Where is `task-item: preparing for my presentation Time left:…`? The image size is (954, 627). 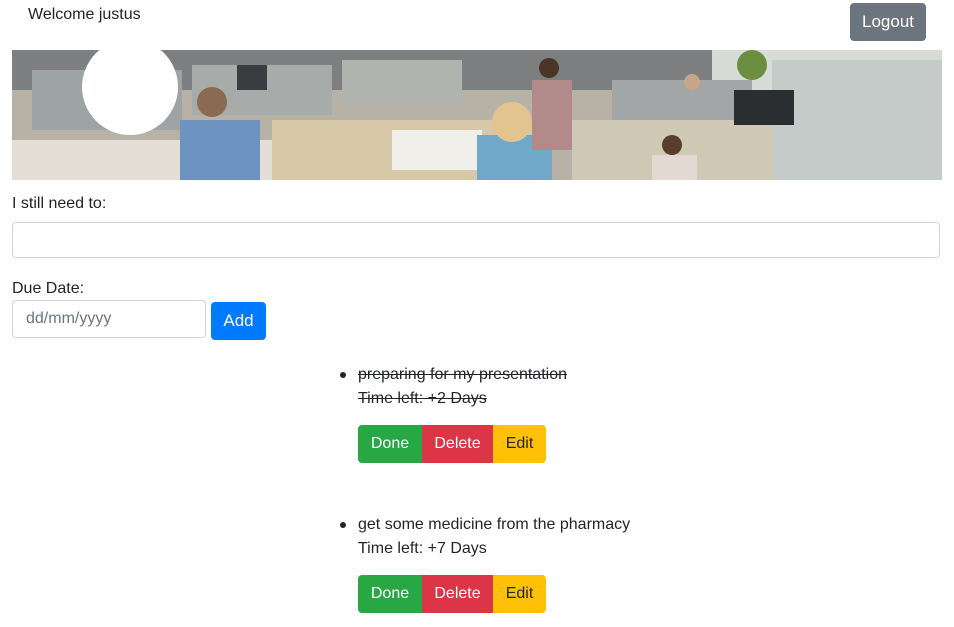
task-item: preparing for my presentation Time left:… is located at coordinates (453, 413).